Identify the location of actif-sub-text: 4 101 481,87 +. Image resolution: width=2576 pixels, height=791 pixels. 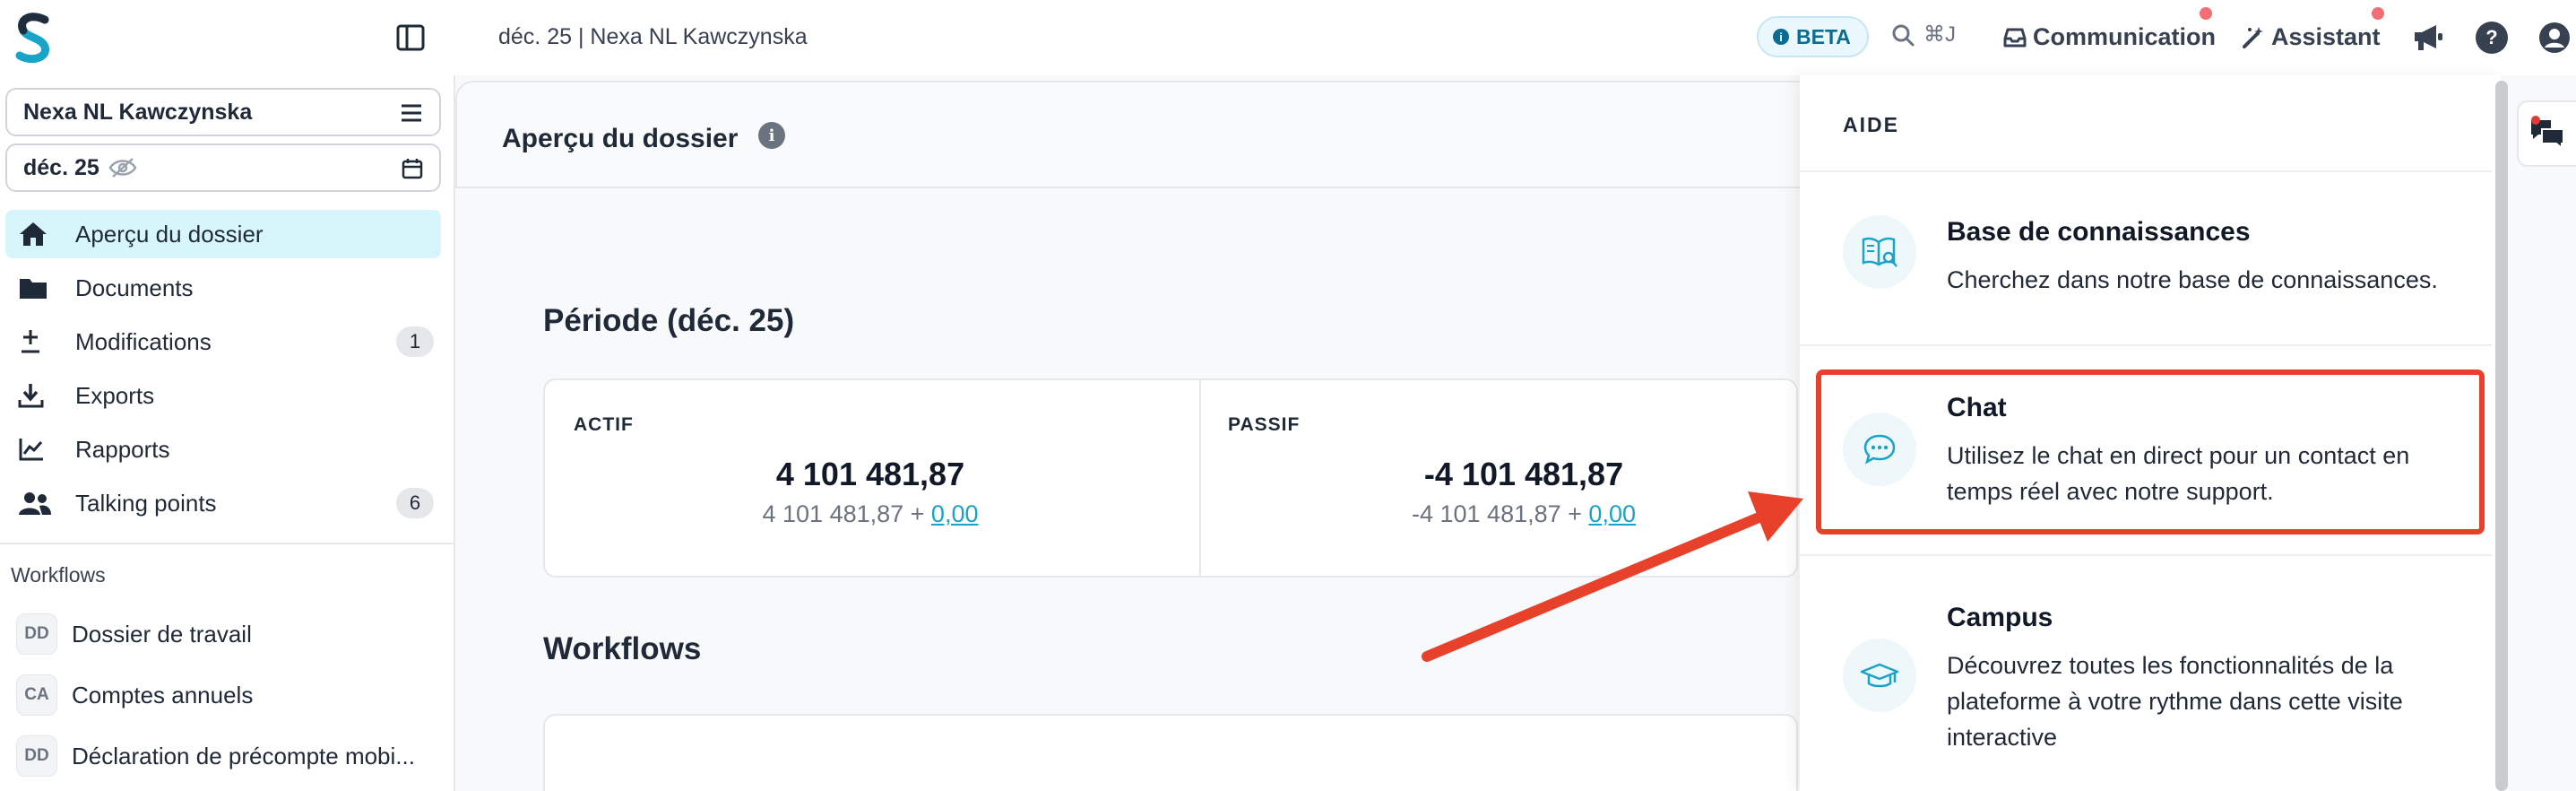
(846, 513).